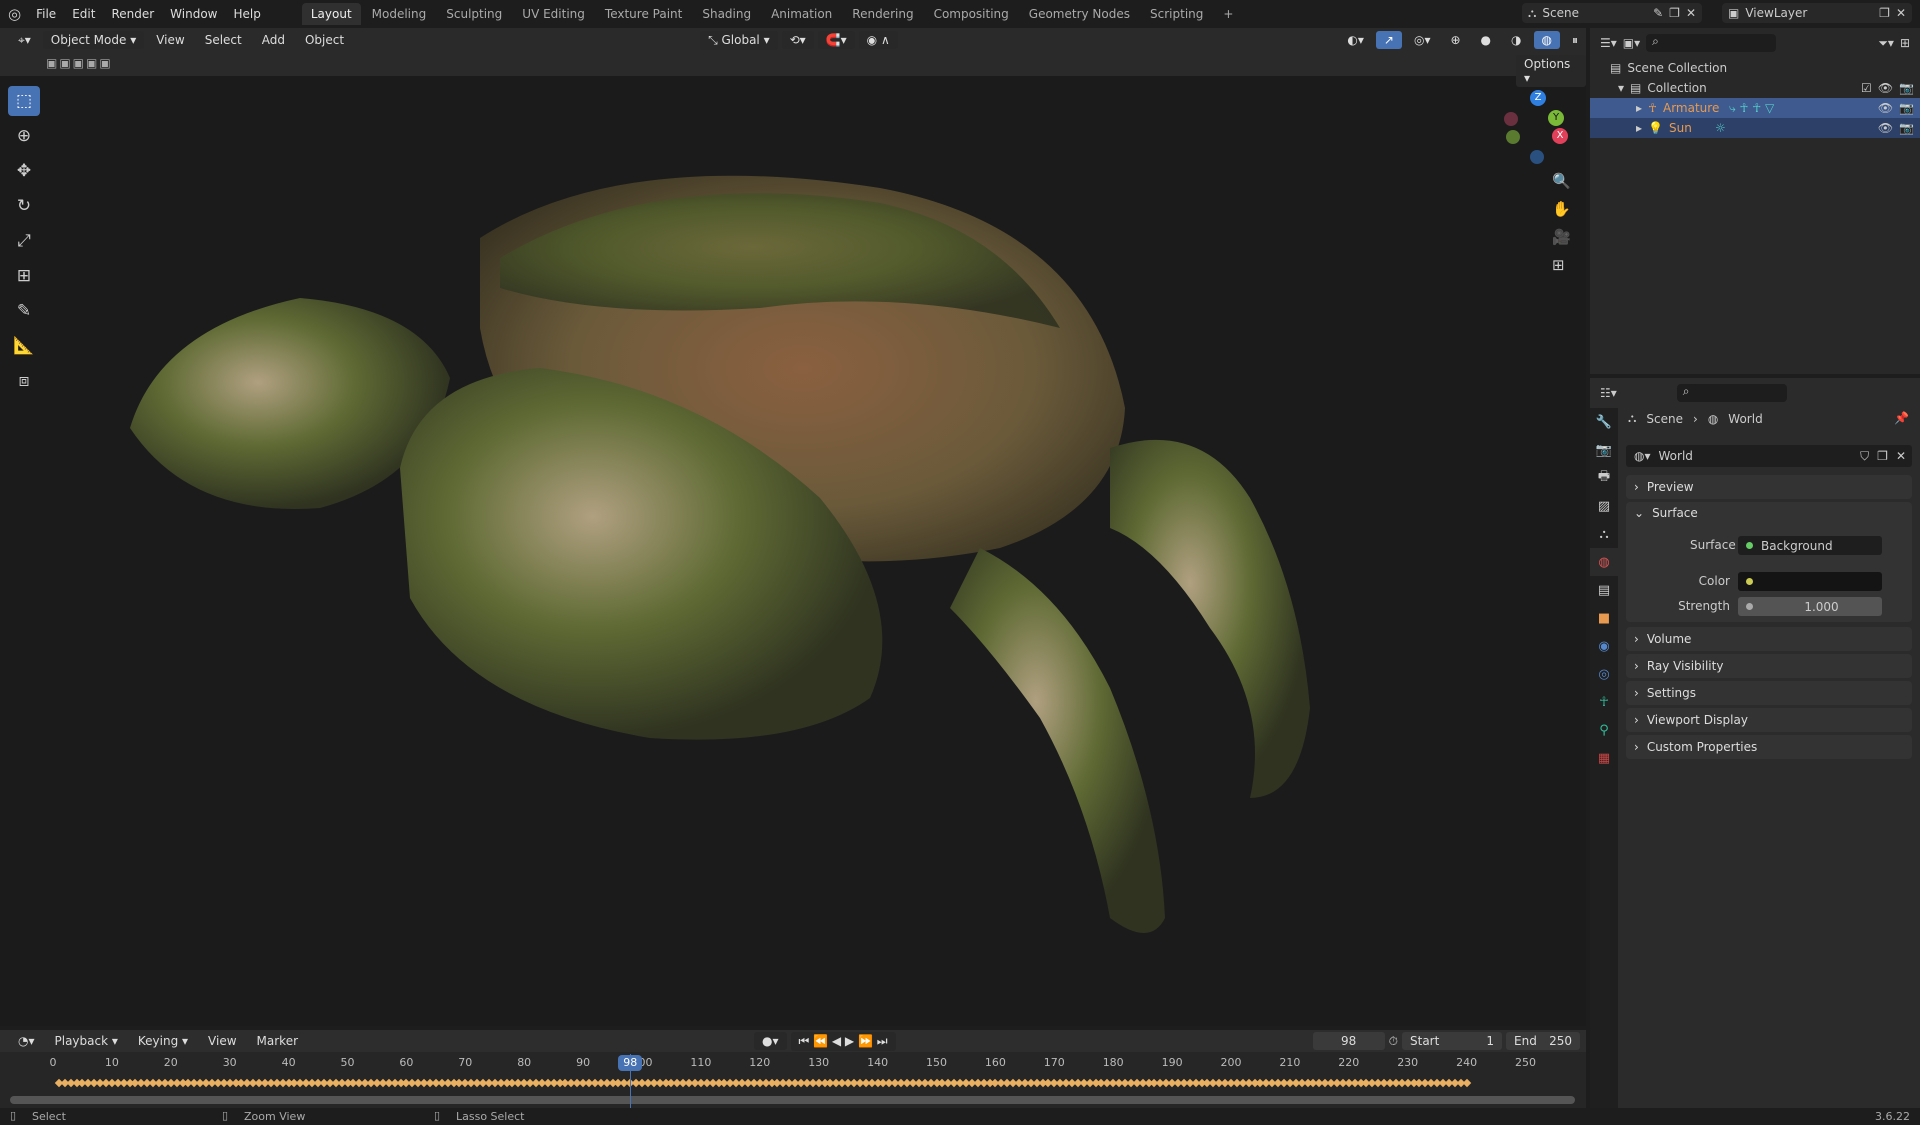  Describe the element at coordinates (86, 1041) in the screenshot. I see `playback-menu: Playback ▾` at that location.